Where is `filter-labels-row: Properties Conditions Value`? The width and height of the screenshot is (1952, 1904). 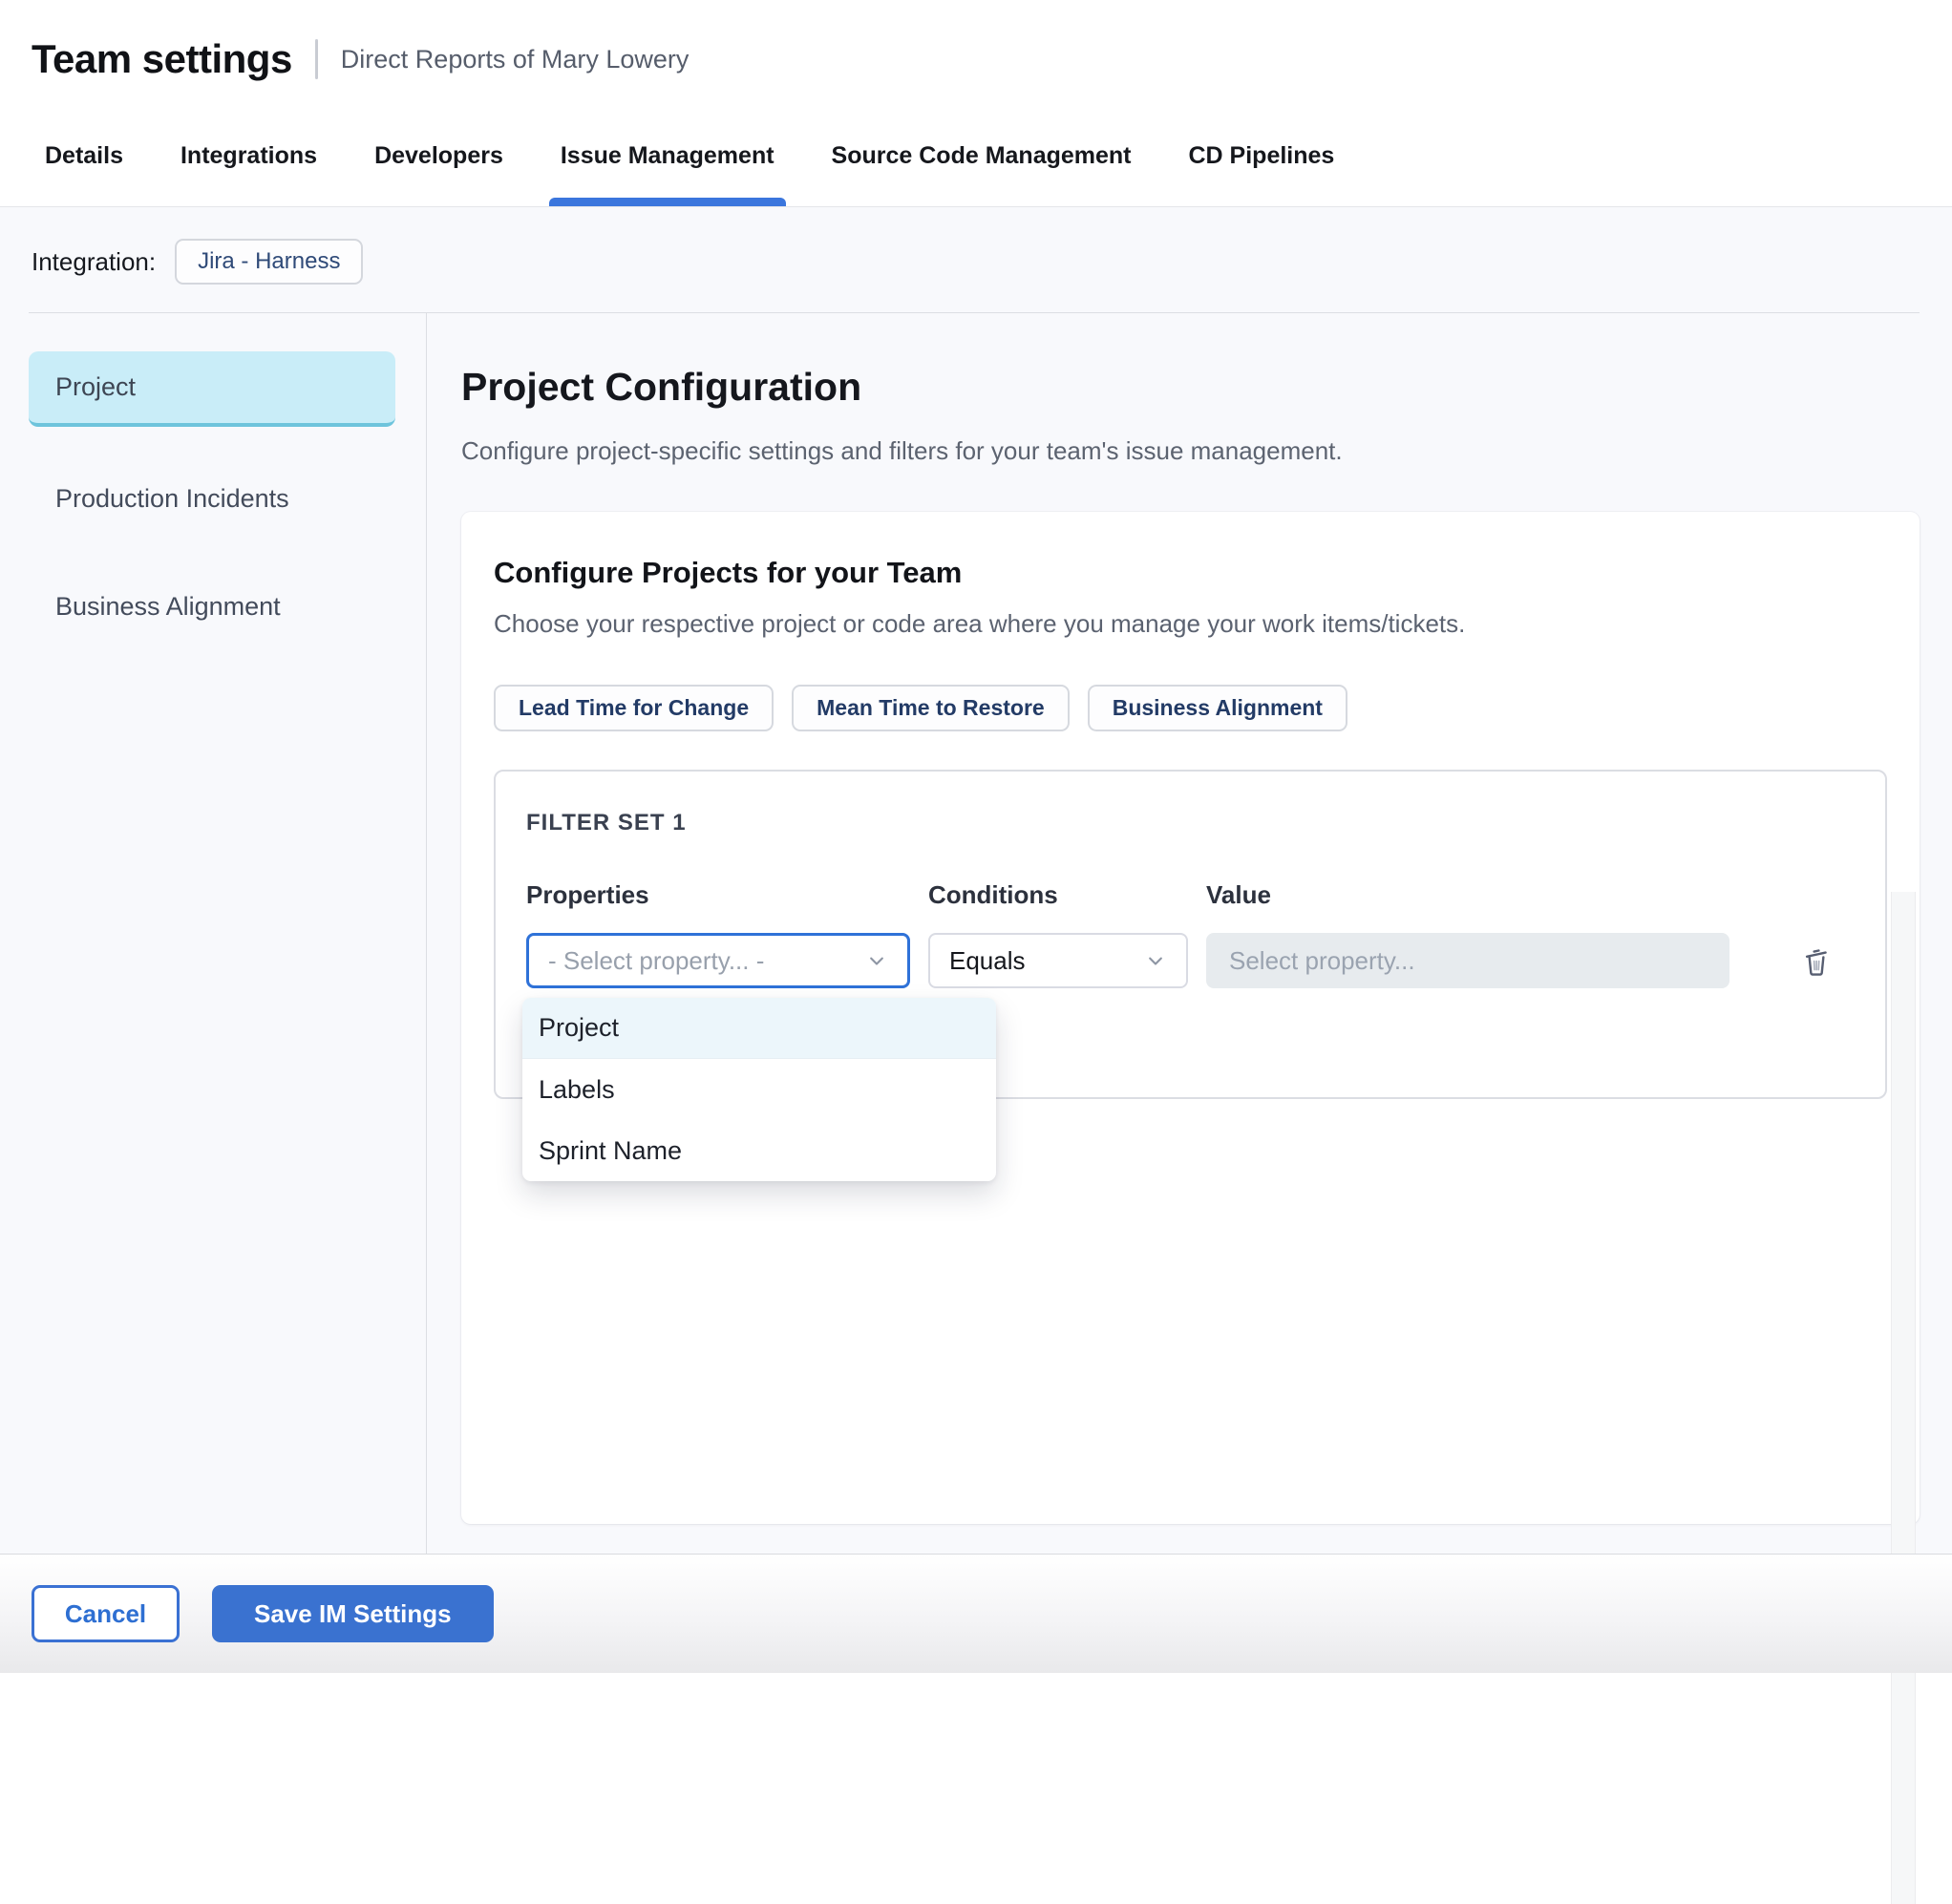 filter-labels-row: Properties Conditions Value is located at coordinates (1190, 907).